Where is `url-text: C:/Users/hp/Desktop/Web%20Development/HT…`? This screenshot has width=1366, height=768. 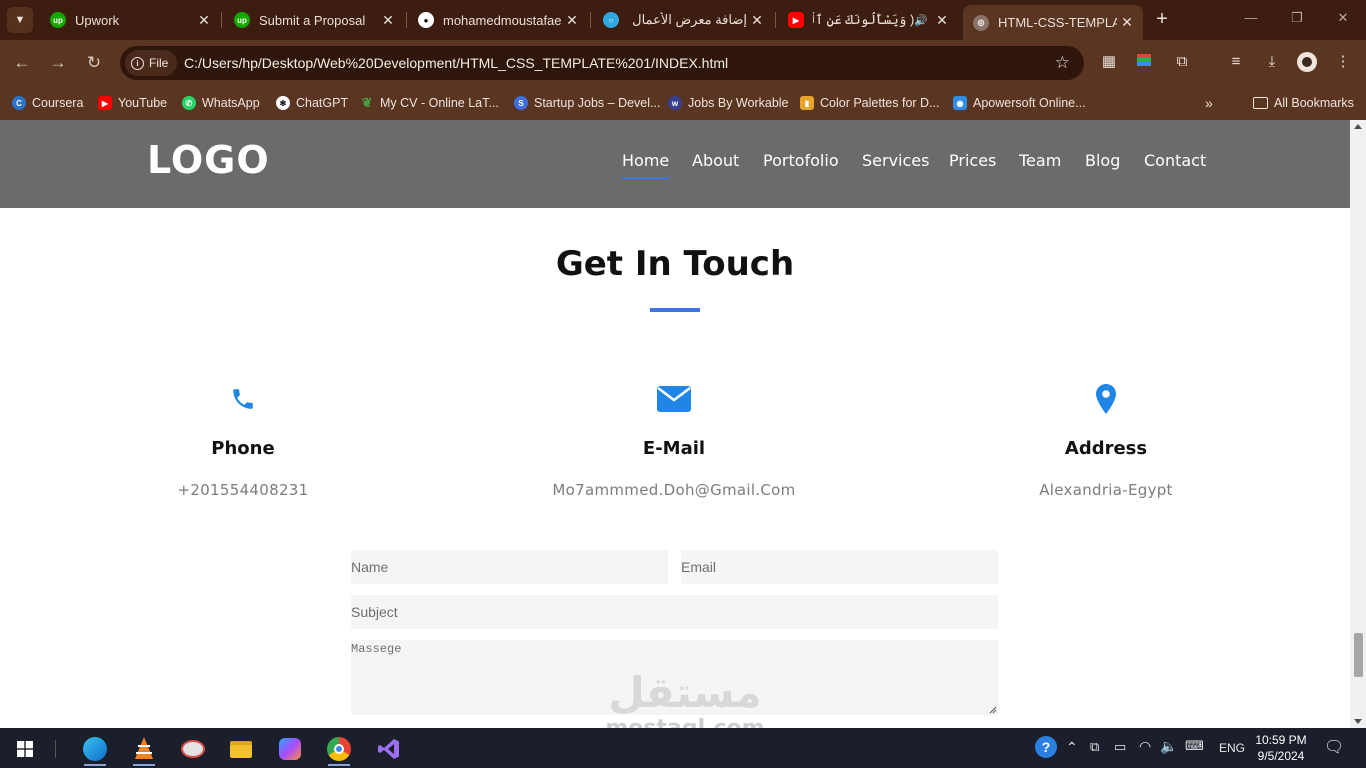 url-text: C:/Users/hp/Desktop/Web%20Development/HT… is located at coordinates (456, 63).